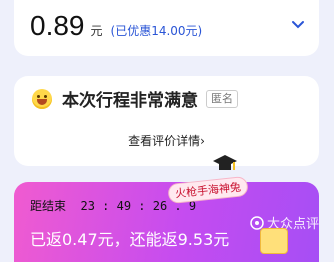 The height and width of the screenshot is (262, 334). What do you see at coordinates (57, 25) in the screenshot?
I see `price-amount: 0.89` at bounding box center [57, 25].